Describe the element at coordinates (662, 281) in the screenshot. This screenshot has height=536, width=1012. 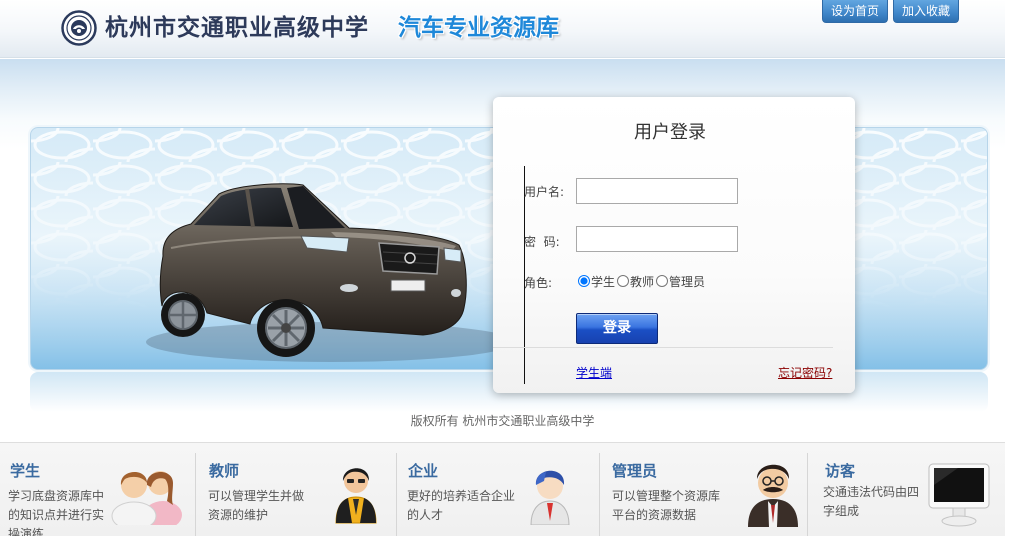
I see `role-radio-admin` at that location.